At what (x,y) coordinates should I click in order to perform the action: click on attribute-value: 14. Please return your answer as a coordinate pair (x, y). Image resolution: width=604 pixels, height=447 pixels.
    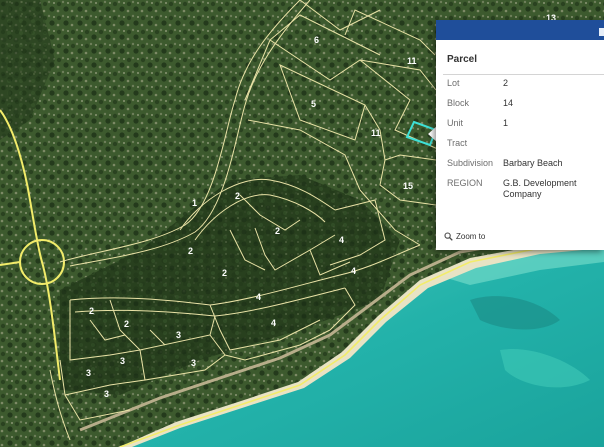
    Looking at the image, I should click on (508, 103).